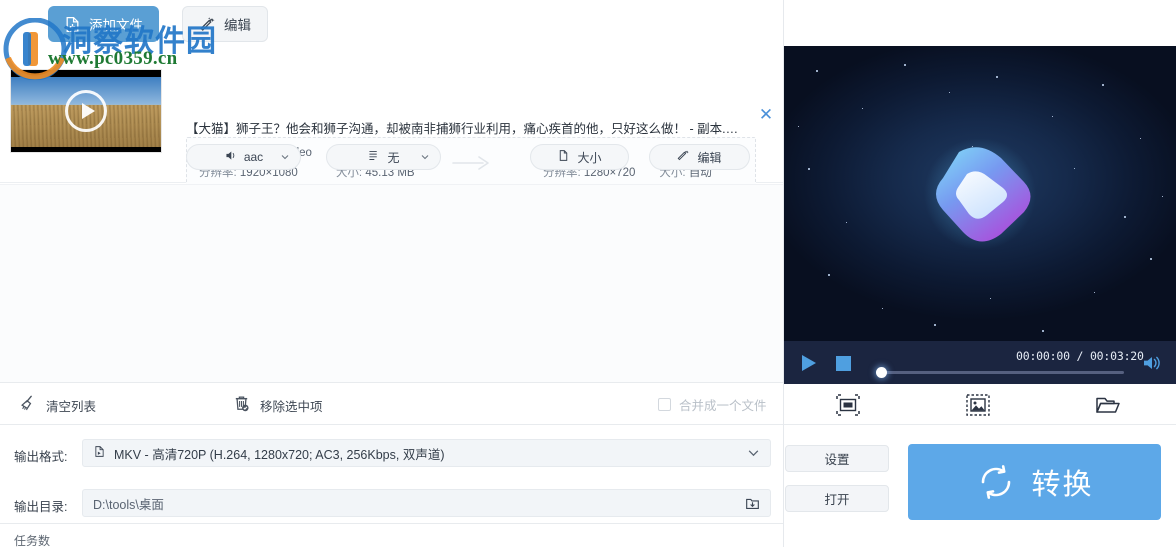 The image size is (1176, 547). What do you see at coordinates (99, 453) in the screenshot?
I see `video-file-icon` at bounding box center [99, 453].